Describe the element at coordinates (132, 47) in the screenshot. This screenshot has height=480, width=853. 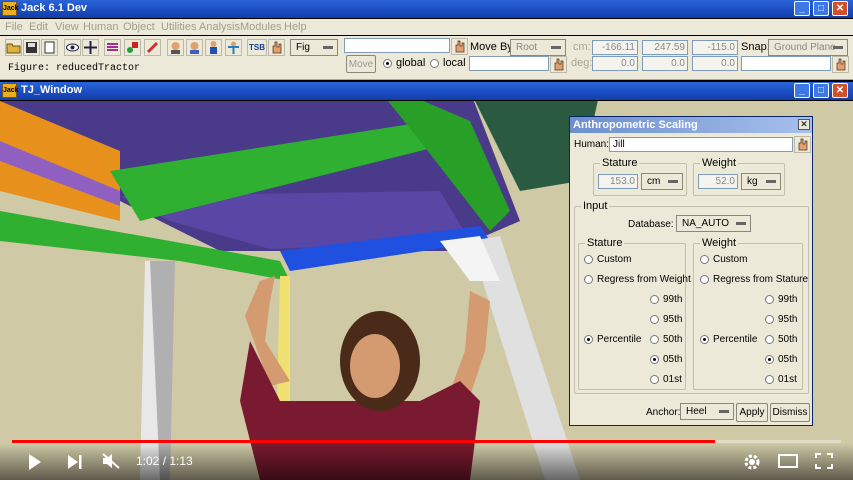
I see `shapes-icon` at that location.